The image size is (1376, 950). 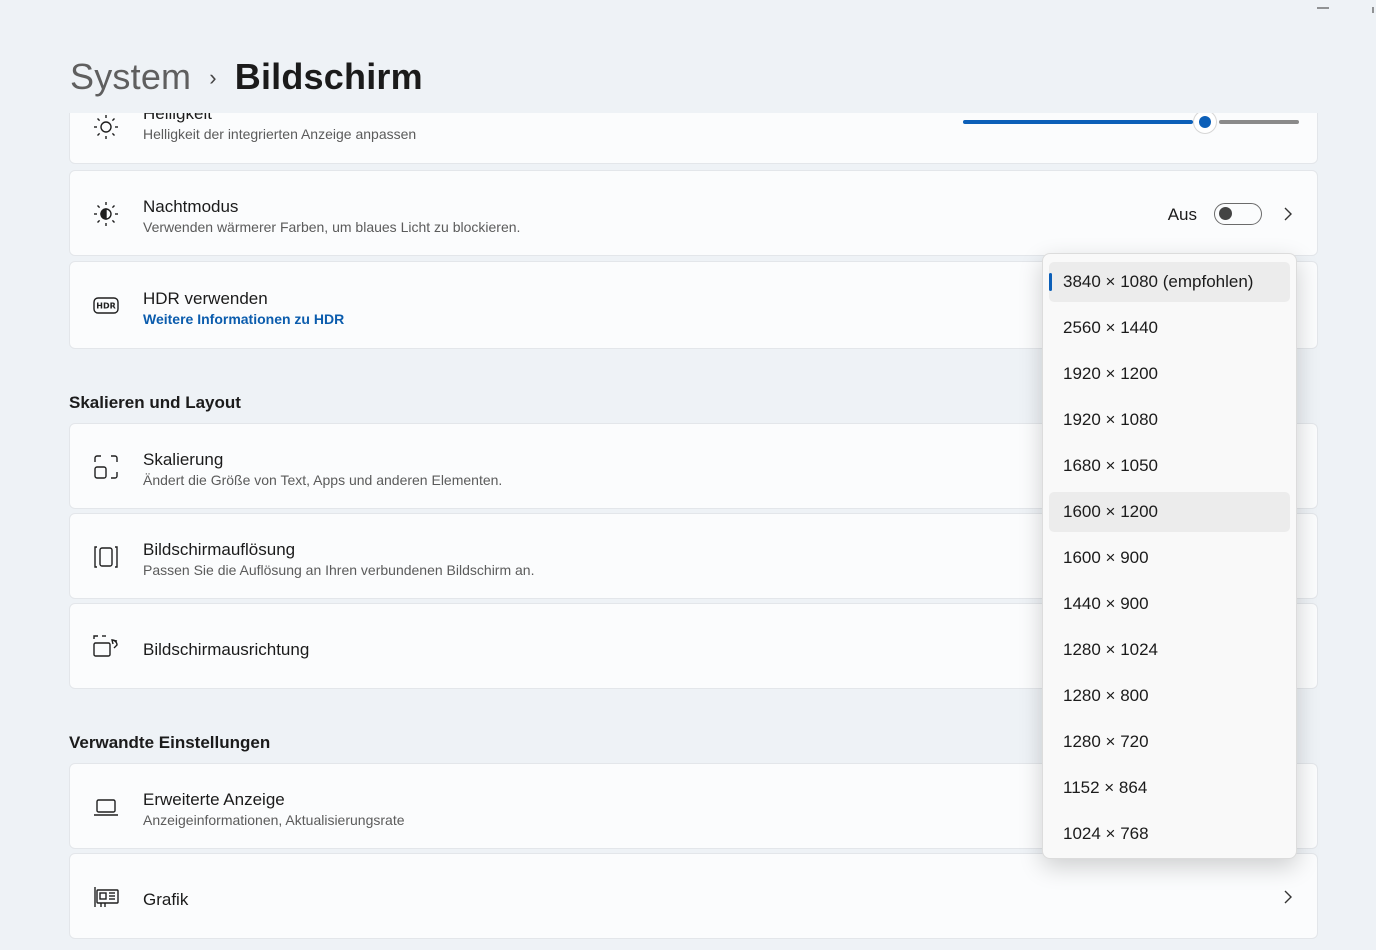 I want to click on section-title-related-settings: Verwandte Einstellungen, so click(x=170, y=742).